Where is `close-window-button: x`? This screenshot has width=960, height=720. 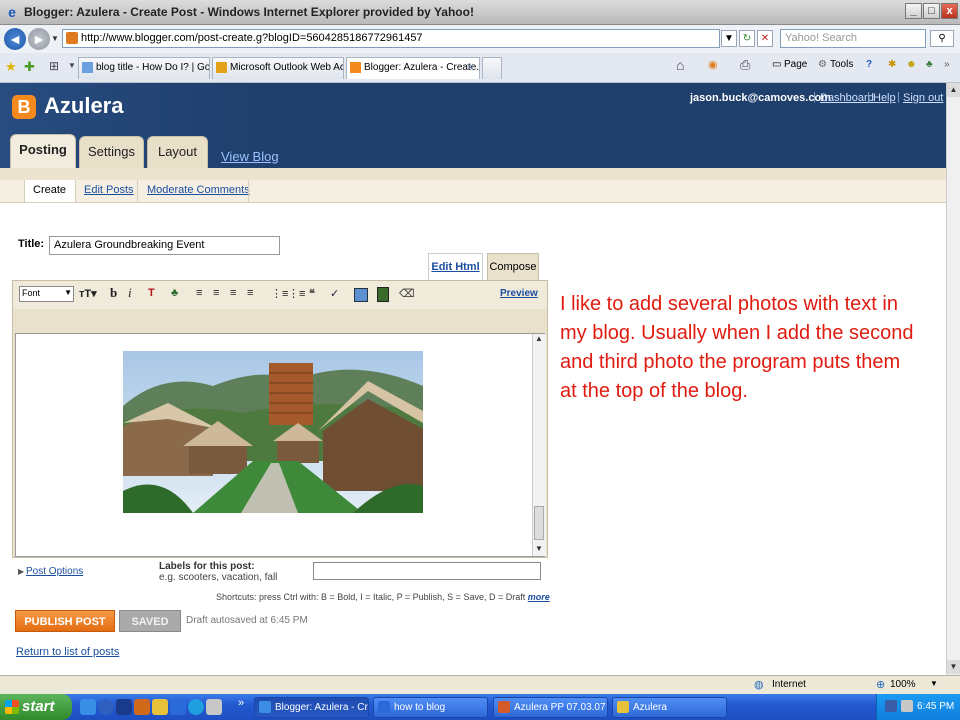 close-window-button: x is located at coordinates (949, 11).